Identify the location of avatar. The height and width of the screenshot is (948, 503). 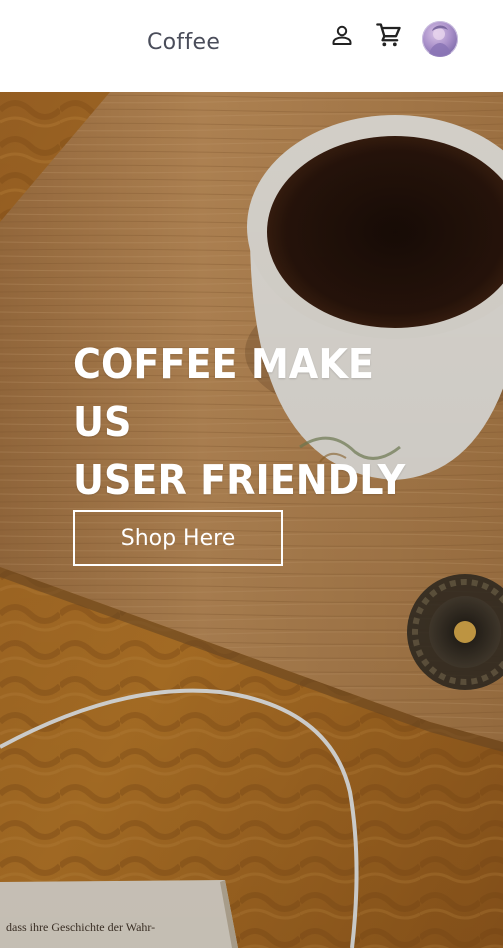
(440, 39).